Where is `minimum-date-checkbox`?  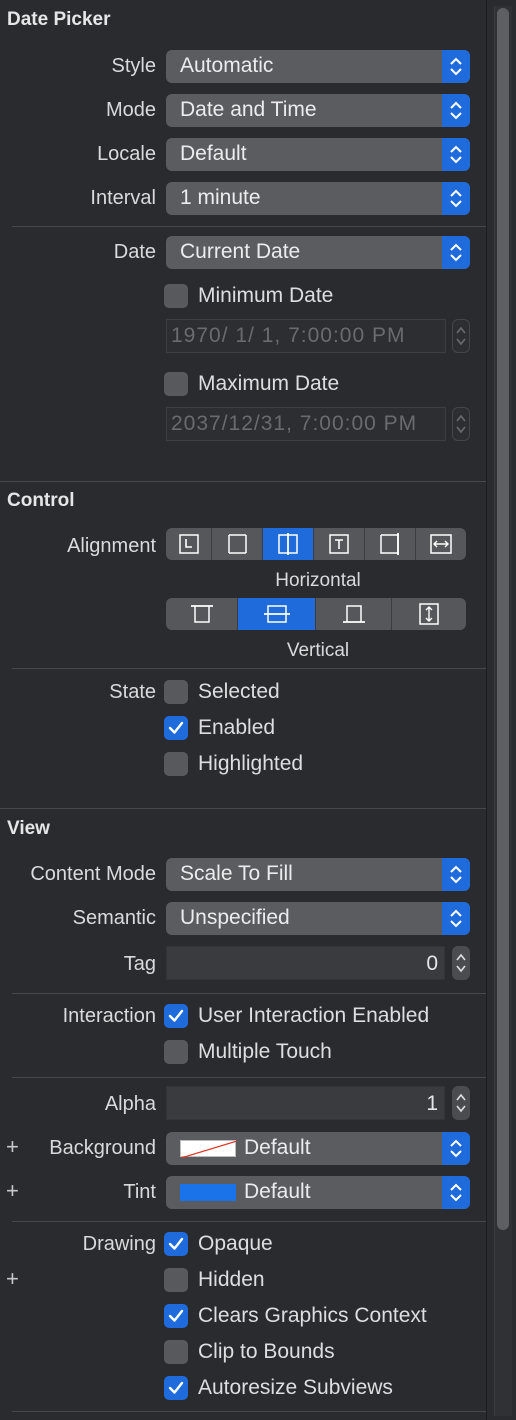 minimum-date-checkbox is located at coordinates (176, 296).